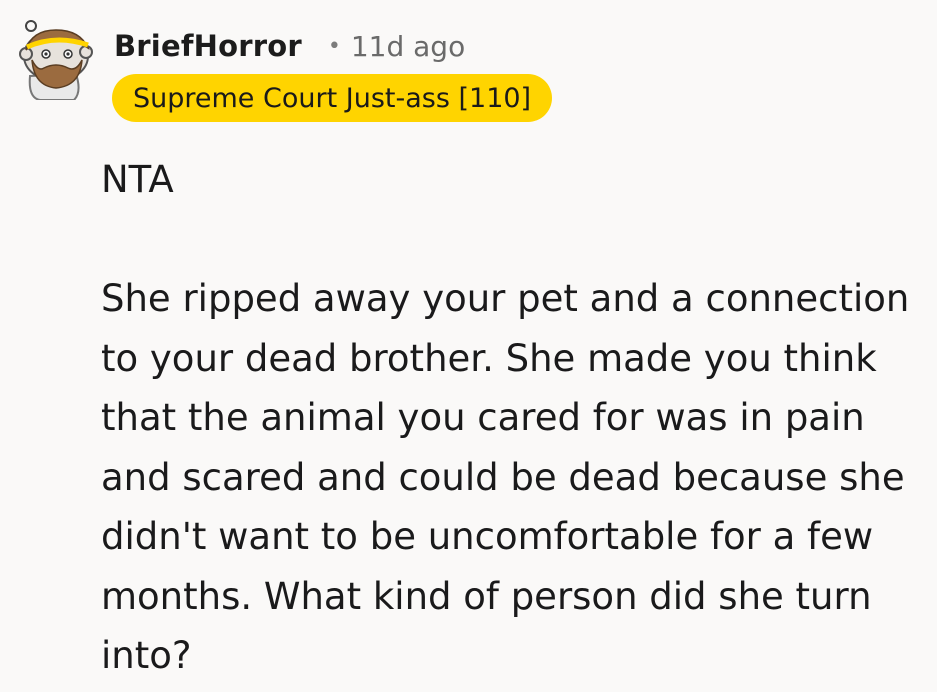 The height and width of the screenshot is (692, 937). Describe the element at coordinates (137, 179) in the screenshot. I see `comment-paragraph: NTA` at that location.